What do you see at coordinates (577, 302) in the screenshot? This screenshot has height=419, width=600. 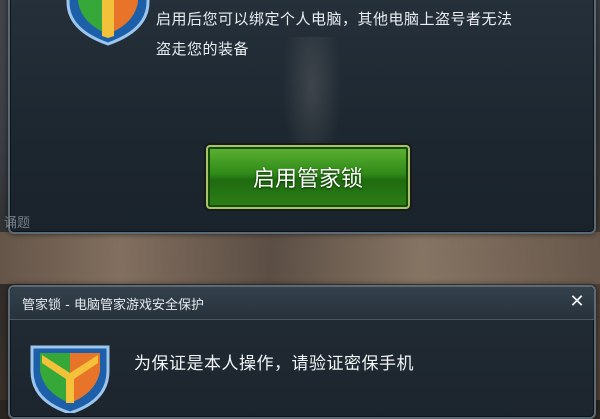 I see `close-icon: ✕` at bounding box center [577, 302].